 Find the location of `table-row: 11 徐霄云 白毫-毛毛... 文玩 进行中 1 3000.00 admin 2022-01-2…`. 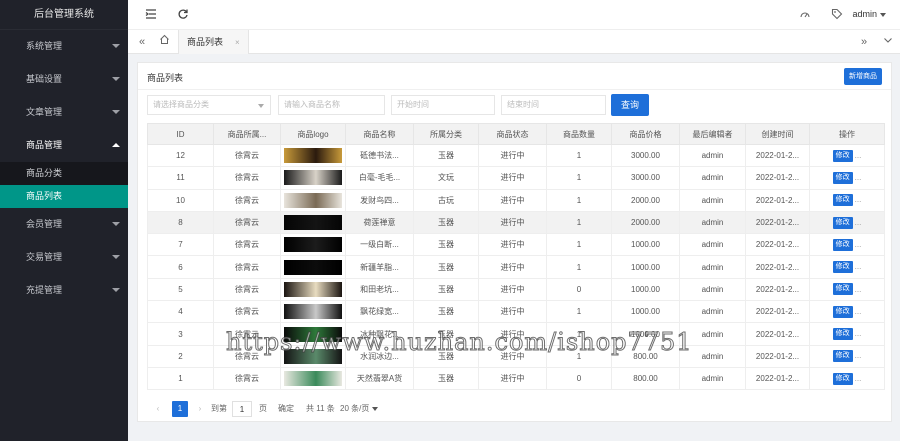

table-row: 11 徐霄云 白毫-毛毛... 文玩 进行中 1 3000.00 admin 2022-01-2… is located at coordinates (516, 178).